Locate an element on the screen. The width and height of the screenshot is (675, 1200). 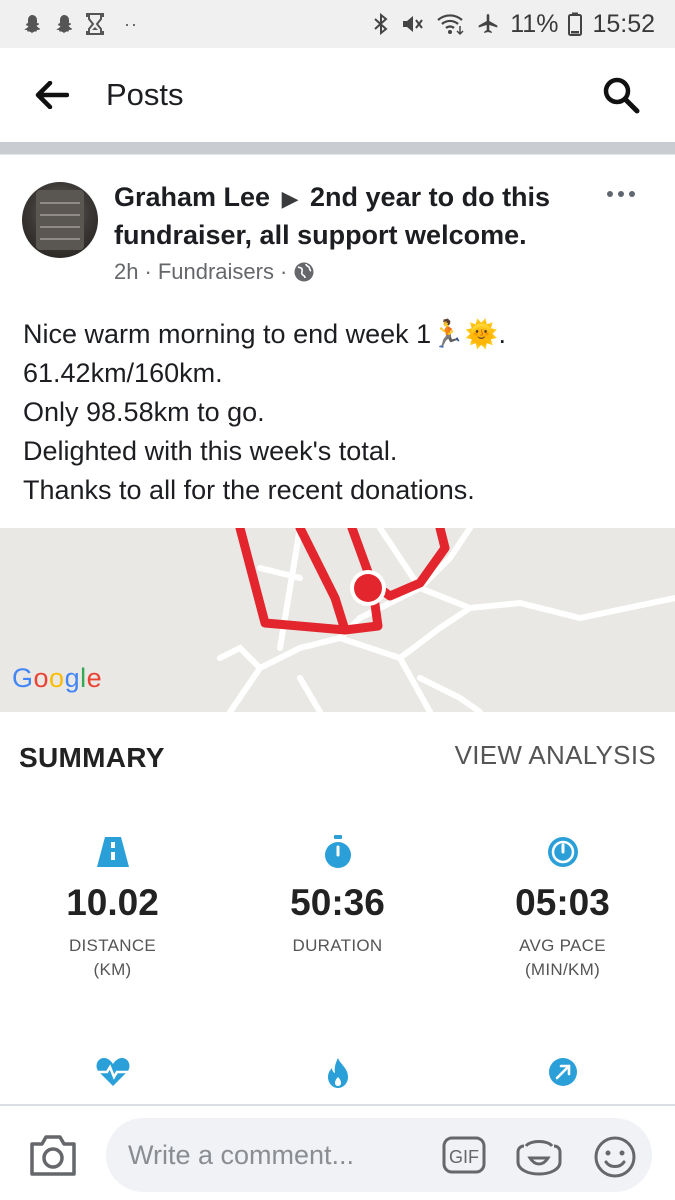
back-button is located at coordinates (52, 95).